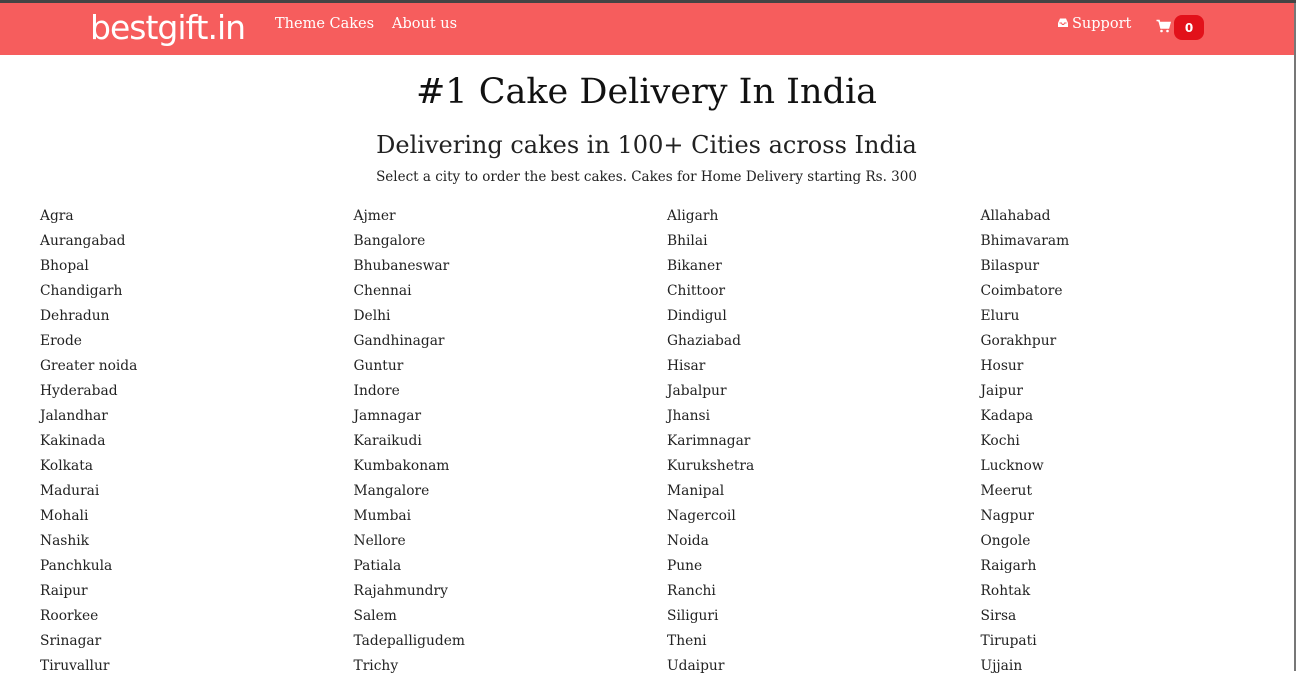  What do you see at coordinates (1102, 24) in the screenshot?
I see `support-label: Support` at bounding box center [1102, 24].